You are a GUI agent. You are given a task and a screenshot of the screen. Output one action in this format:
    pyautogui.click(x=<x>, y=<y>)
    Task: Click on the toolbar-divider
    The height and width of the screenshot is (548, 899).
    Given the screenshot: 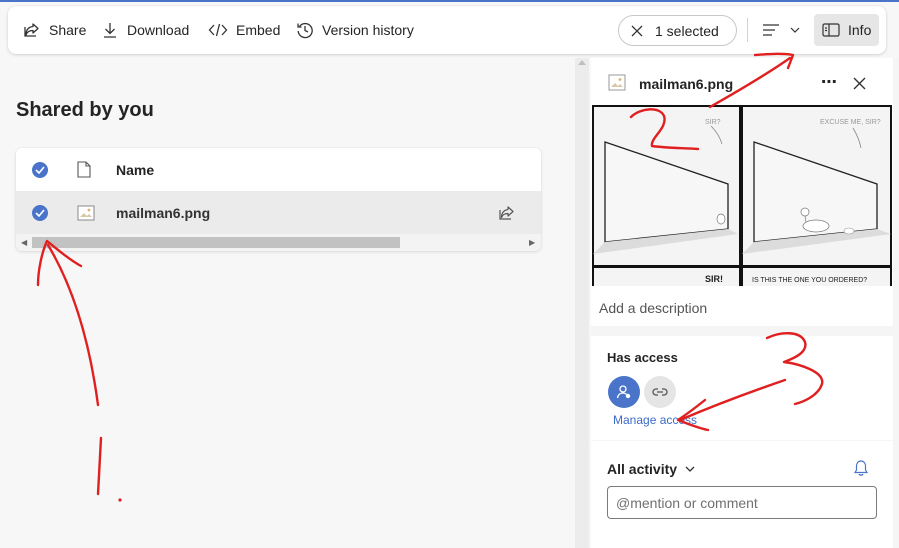 What is the action you would take?
    pyautogui.click(x=747, y=30)
    